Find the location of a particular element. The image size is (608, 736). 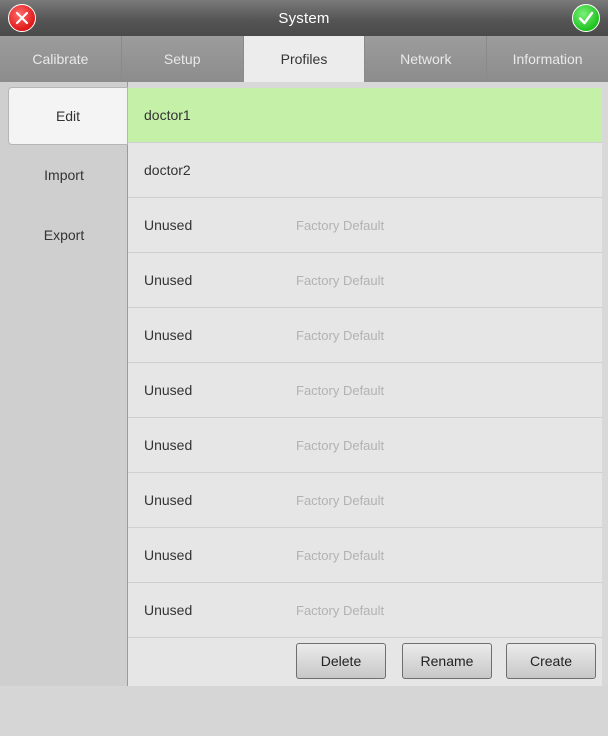

check-icon is located at coordinates (586, 18).